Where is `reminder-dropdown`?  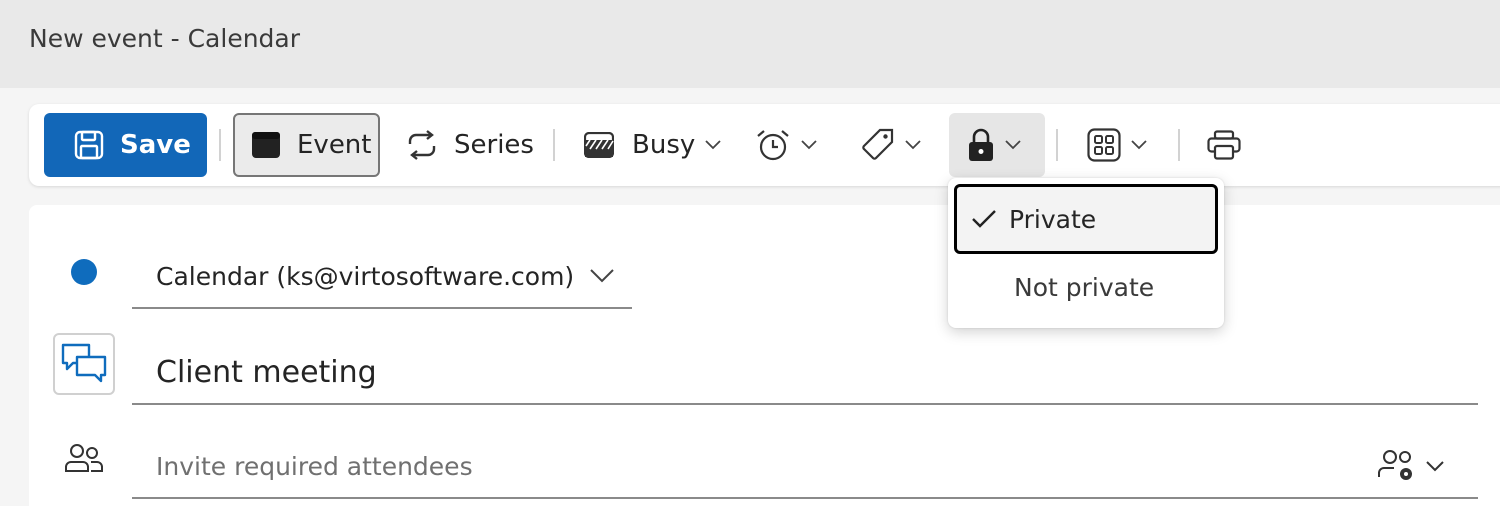
reminder-dropdown is located at coordinates (786, 145).